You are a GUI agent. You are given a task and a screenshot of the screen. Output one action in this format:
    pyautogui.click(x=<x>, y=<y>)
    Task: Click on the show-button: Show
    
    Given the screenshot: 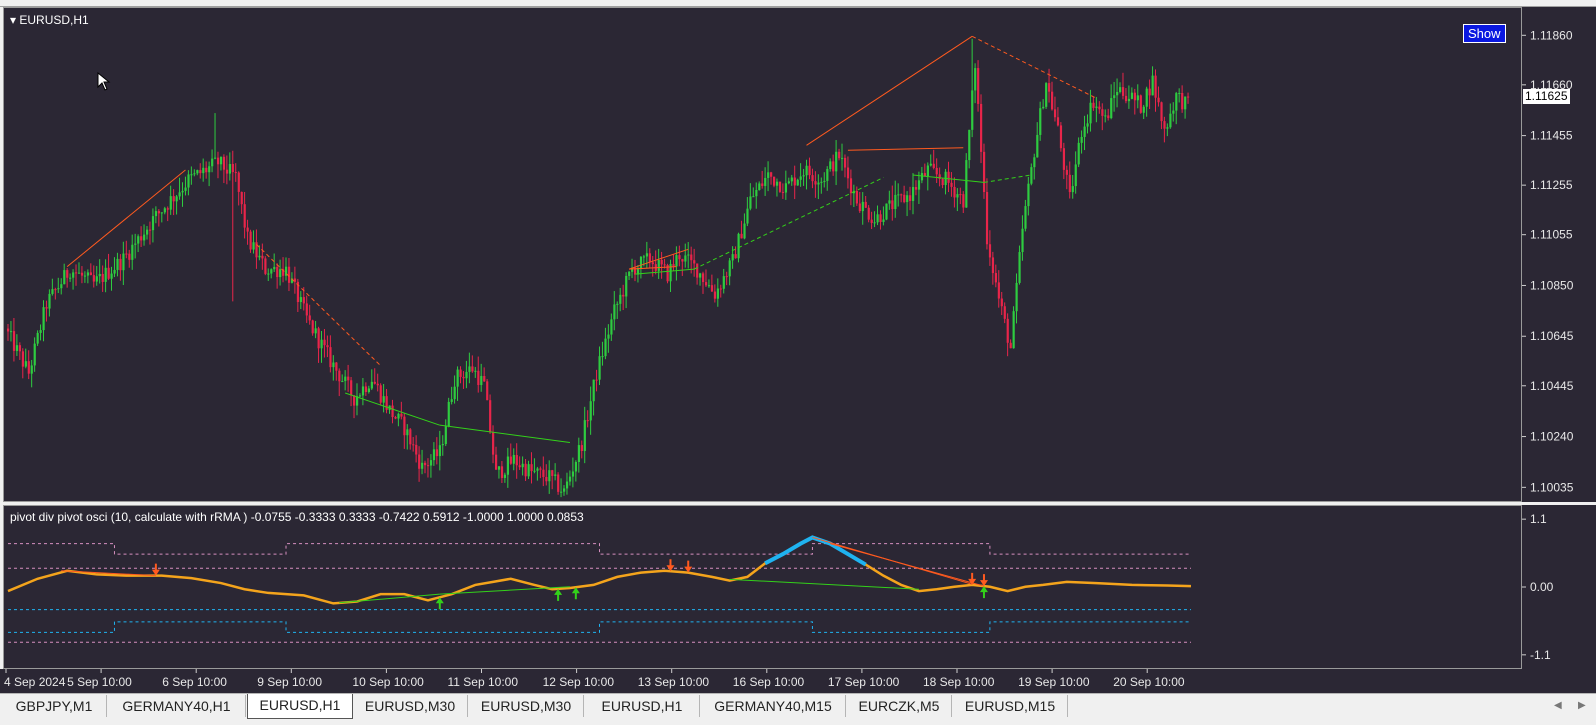 What is the action you would take?
    pyautogui.click(x=1484, y=33)
    